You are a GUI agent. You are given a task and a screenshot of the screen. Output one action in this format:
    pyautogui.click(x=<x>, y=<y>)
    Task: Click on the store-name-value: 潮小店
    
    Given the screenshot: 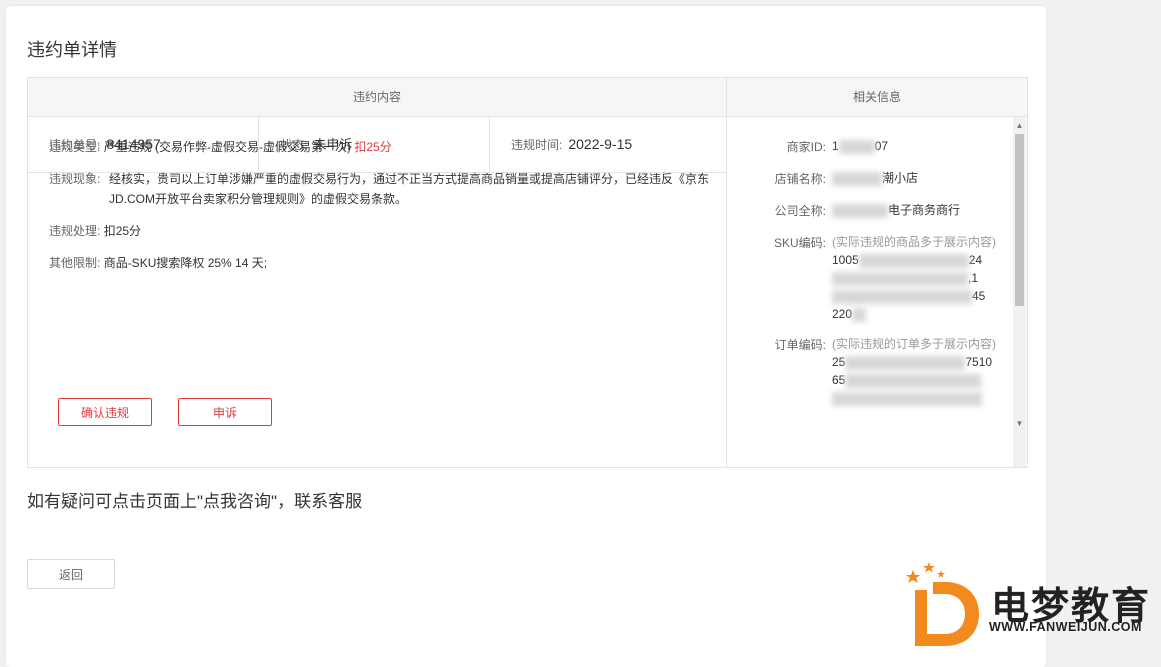 What is the action you would take?
    pyautogui.click(x=914, y=178)
    